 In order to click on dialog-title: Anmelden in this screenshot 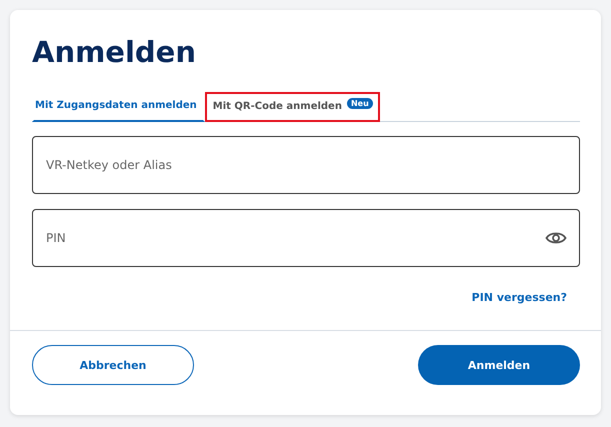, I will do `click(114, 52)`.